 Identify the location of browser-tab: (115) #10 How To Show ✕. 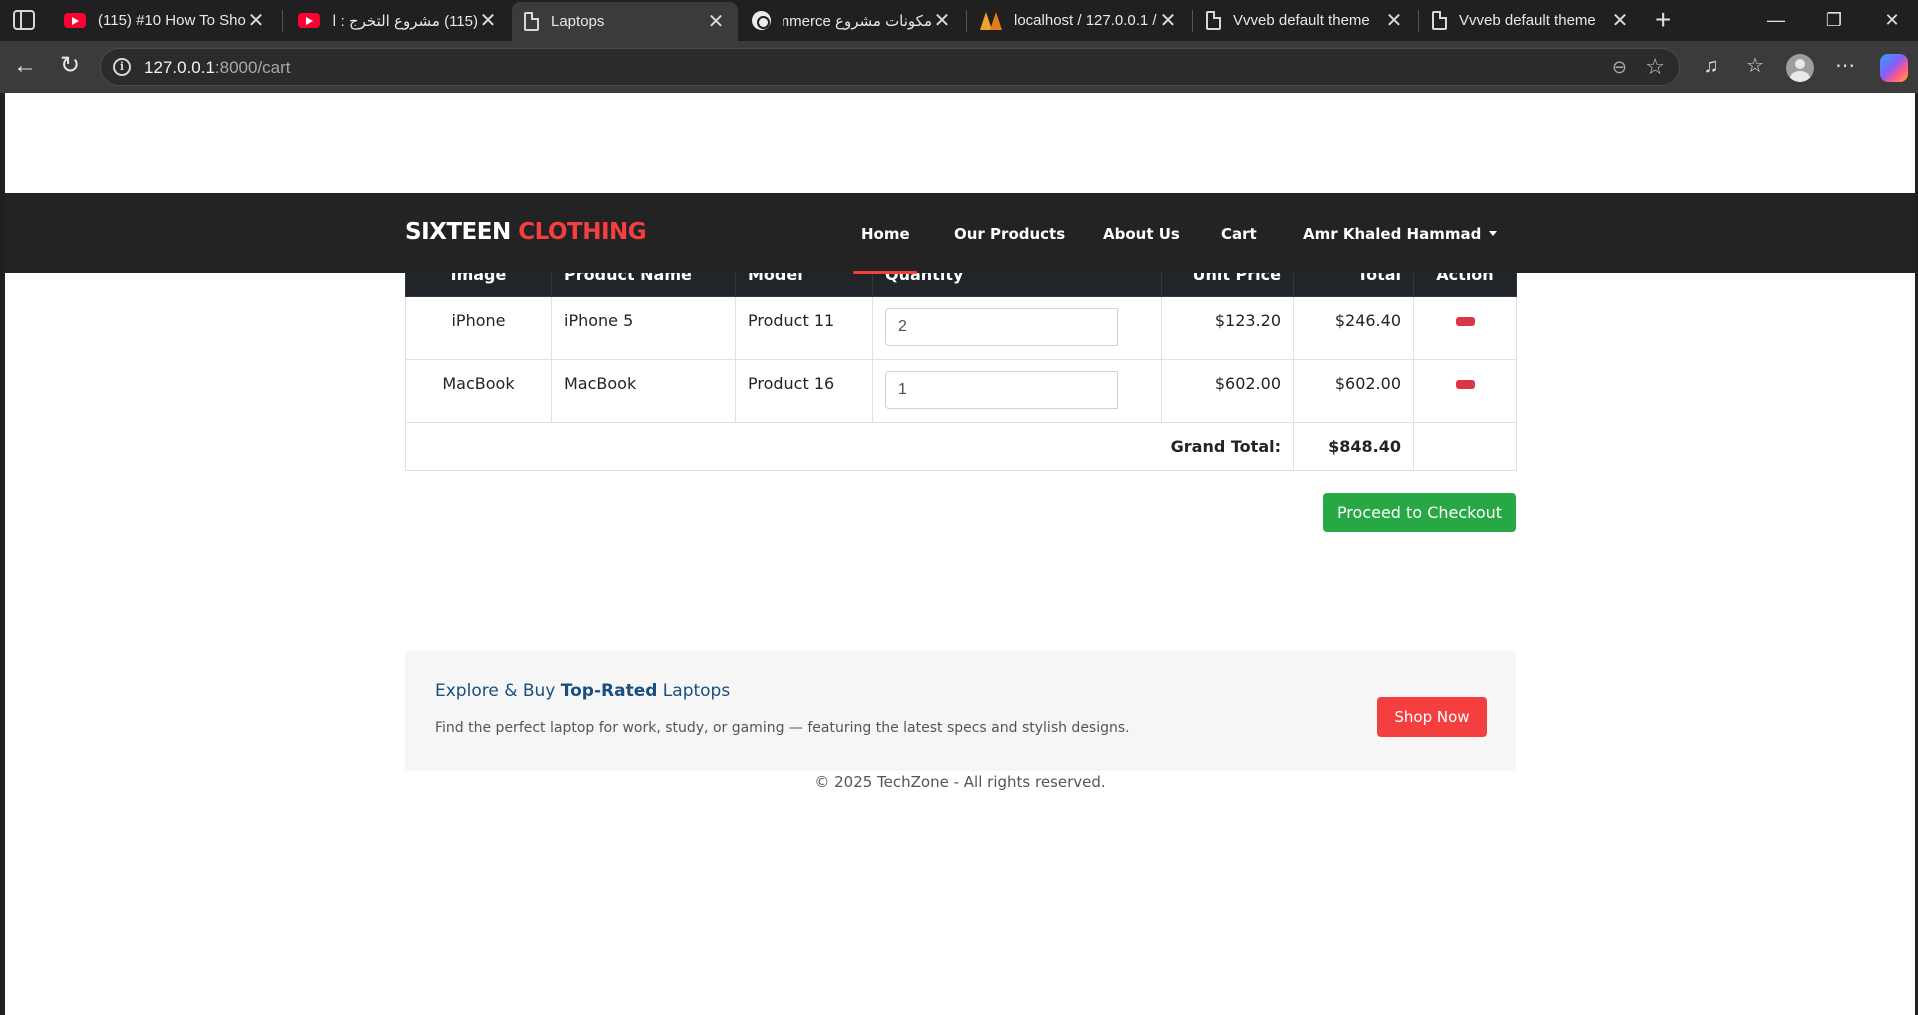
(165, 20).